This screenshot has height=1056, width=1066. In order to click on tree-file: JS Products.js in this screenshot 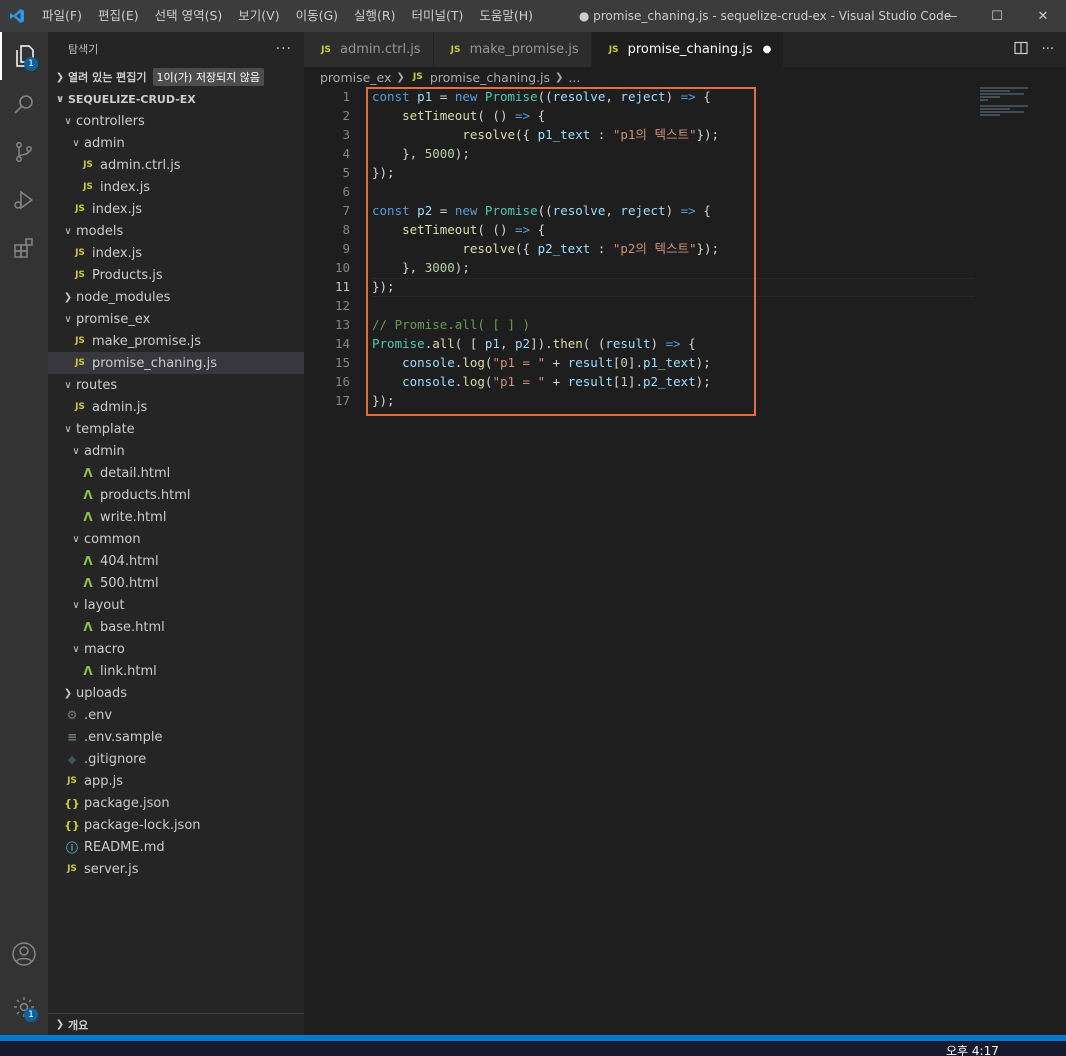, I will do `click(176, 275)`.